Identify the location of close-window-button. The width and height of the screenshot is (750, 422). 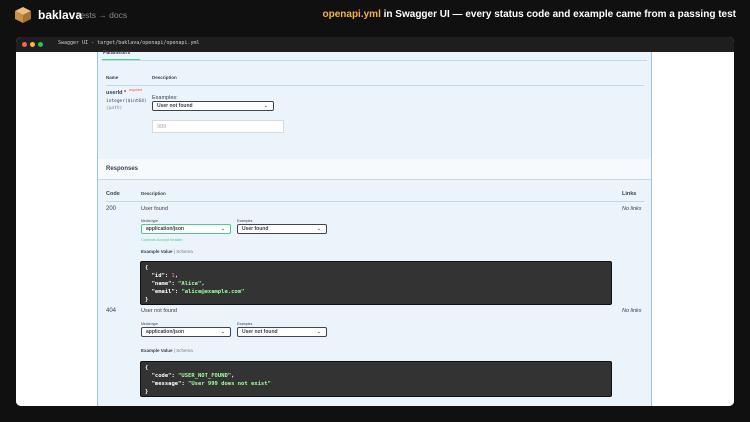
(24, 44).